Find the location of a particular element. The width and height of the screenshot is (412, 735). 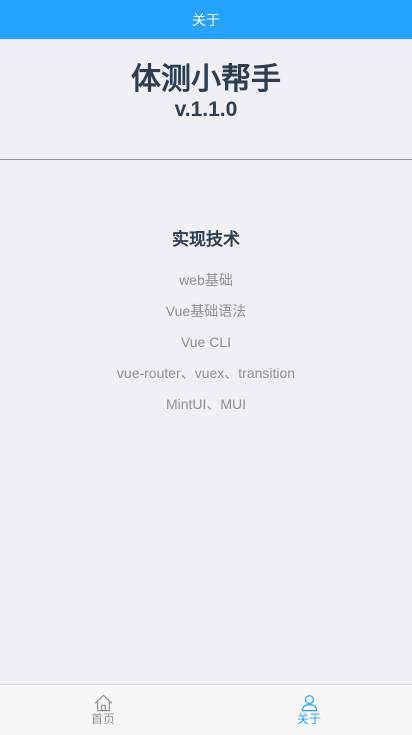

tab-about: 关于 is located at coordinates (309, 710).